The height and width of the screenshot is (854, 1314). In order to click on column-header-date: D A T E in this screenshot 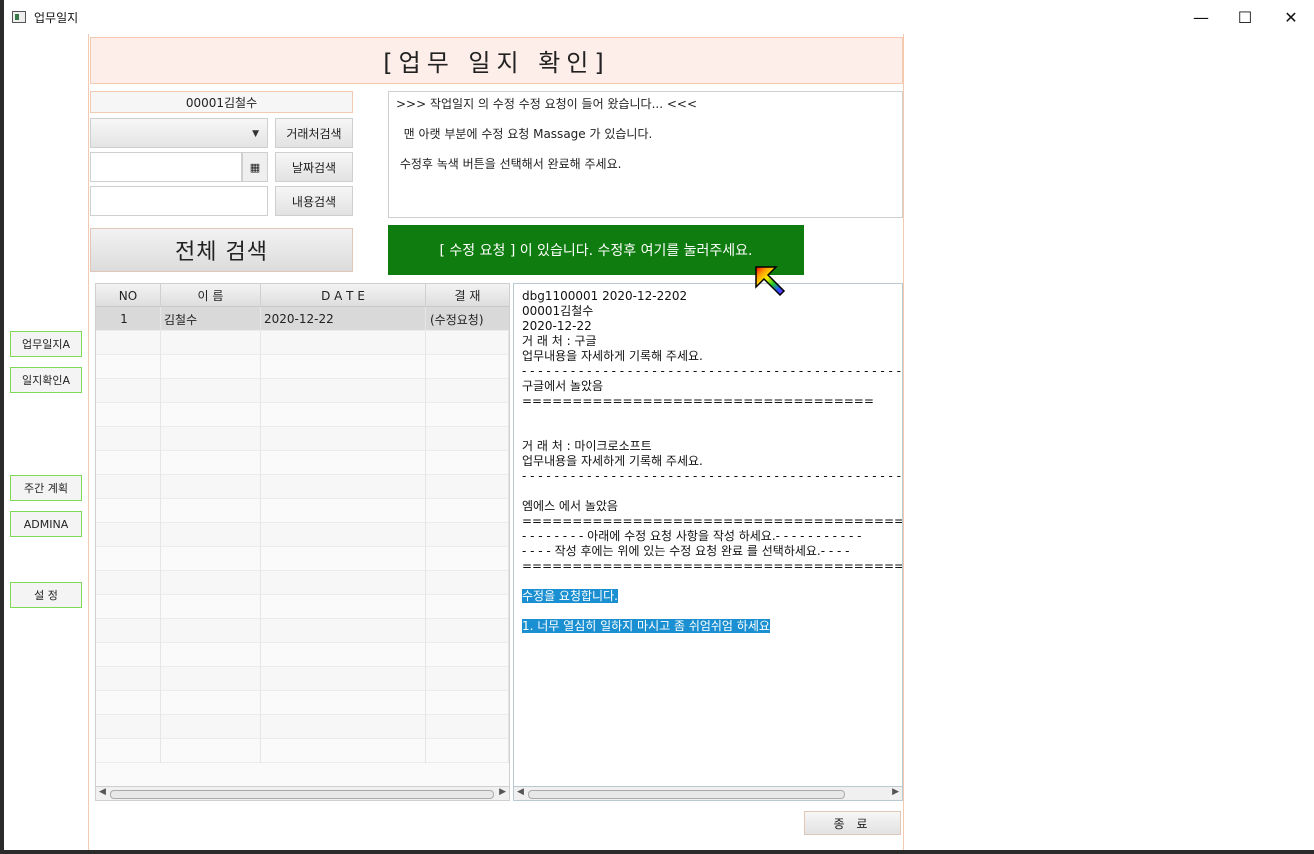, I will do `click(343, 295)`.